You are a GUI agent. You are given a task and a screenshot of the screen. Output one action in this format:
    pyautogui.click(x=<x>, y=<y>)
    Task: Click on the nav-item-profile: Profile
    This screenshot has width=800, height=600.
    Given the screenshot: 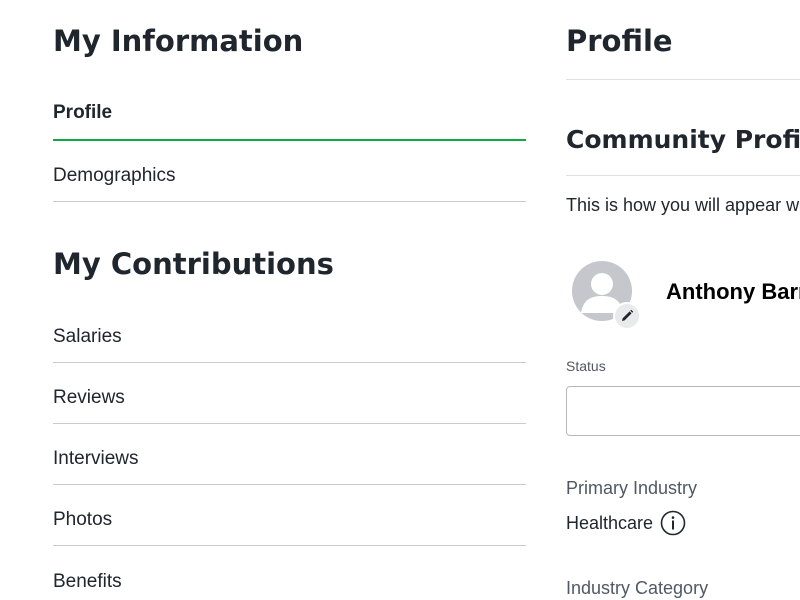 What is the action you would take?
    pyautogui.click(x=289, y=110)
    